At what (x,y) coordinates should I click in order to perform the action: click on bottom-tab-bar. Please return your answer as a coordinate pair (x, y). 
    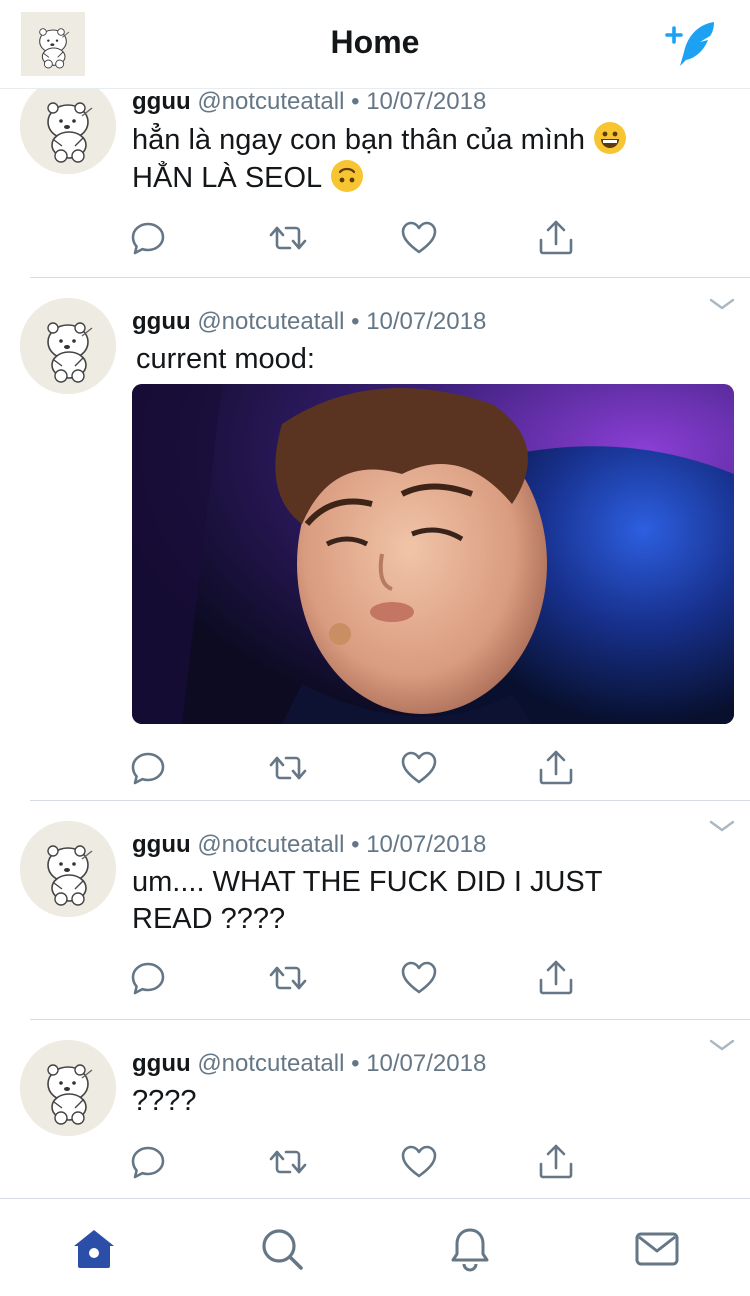
    Looking at the image, I should click on (375, 1247).